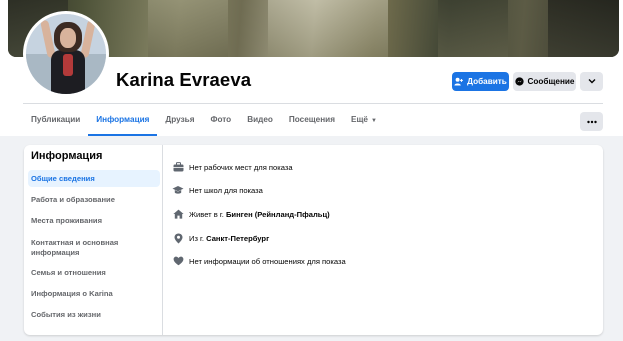 This screenshot has width=623, height=341. I want to click on info-row-work: Нет рабочих мест для показа, so click(232, 167).